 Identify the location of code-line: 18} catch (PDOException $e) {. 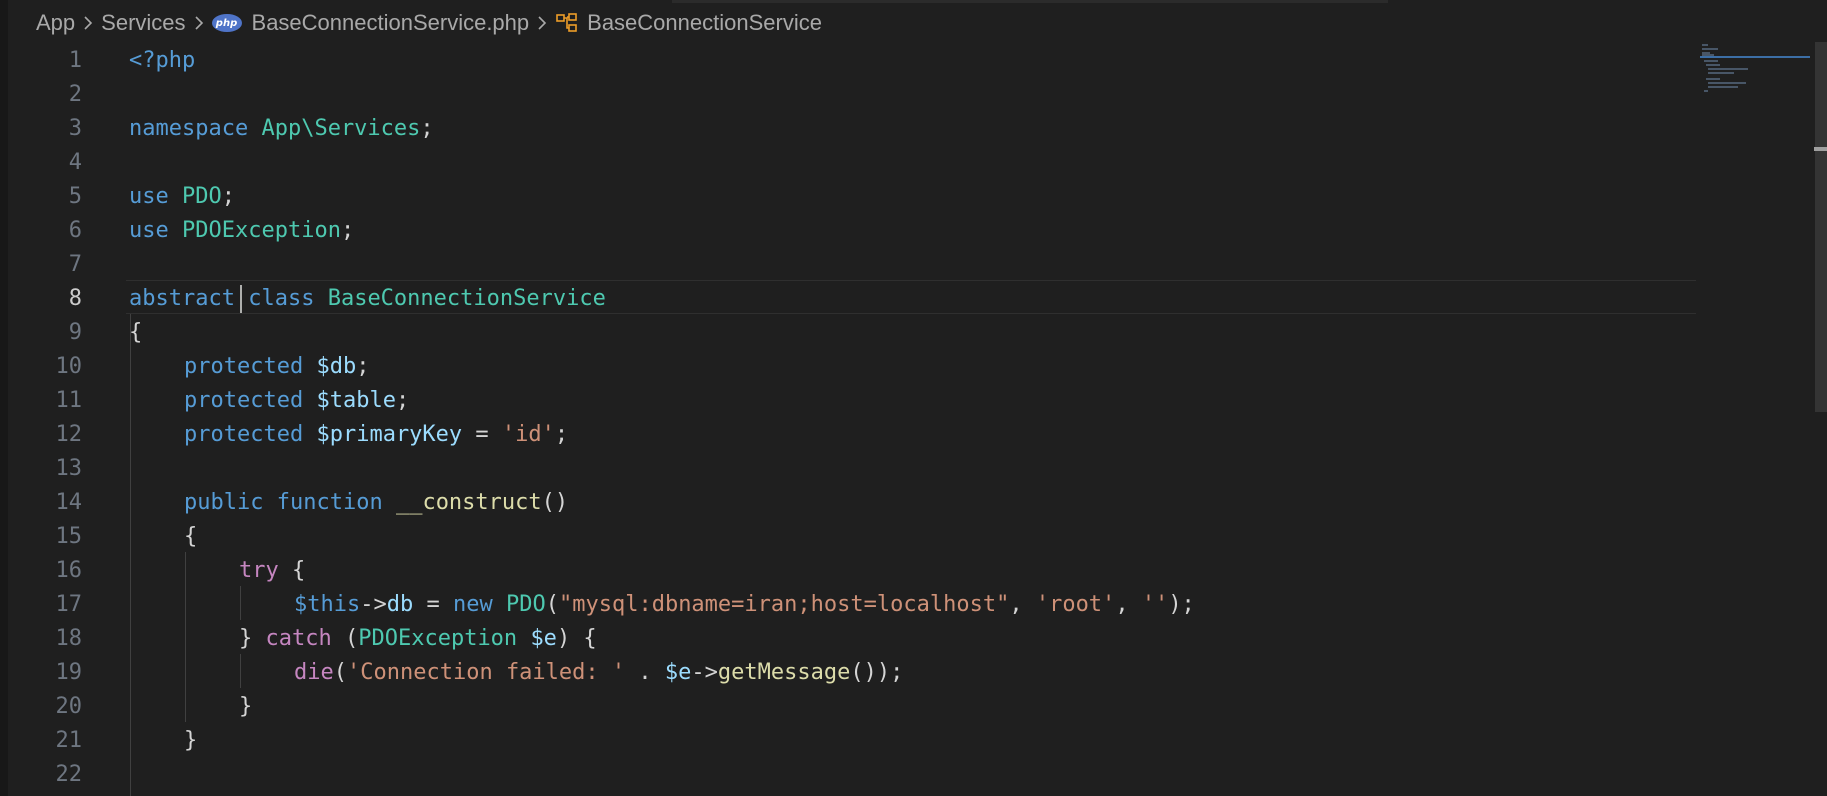
(850, 639).